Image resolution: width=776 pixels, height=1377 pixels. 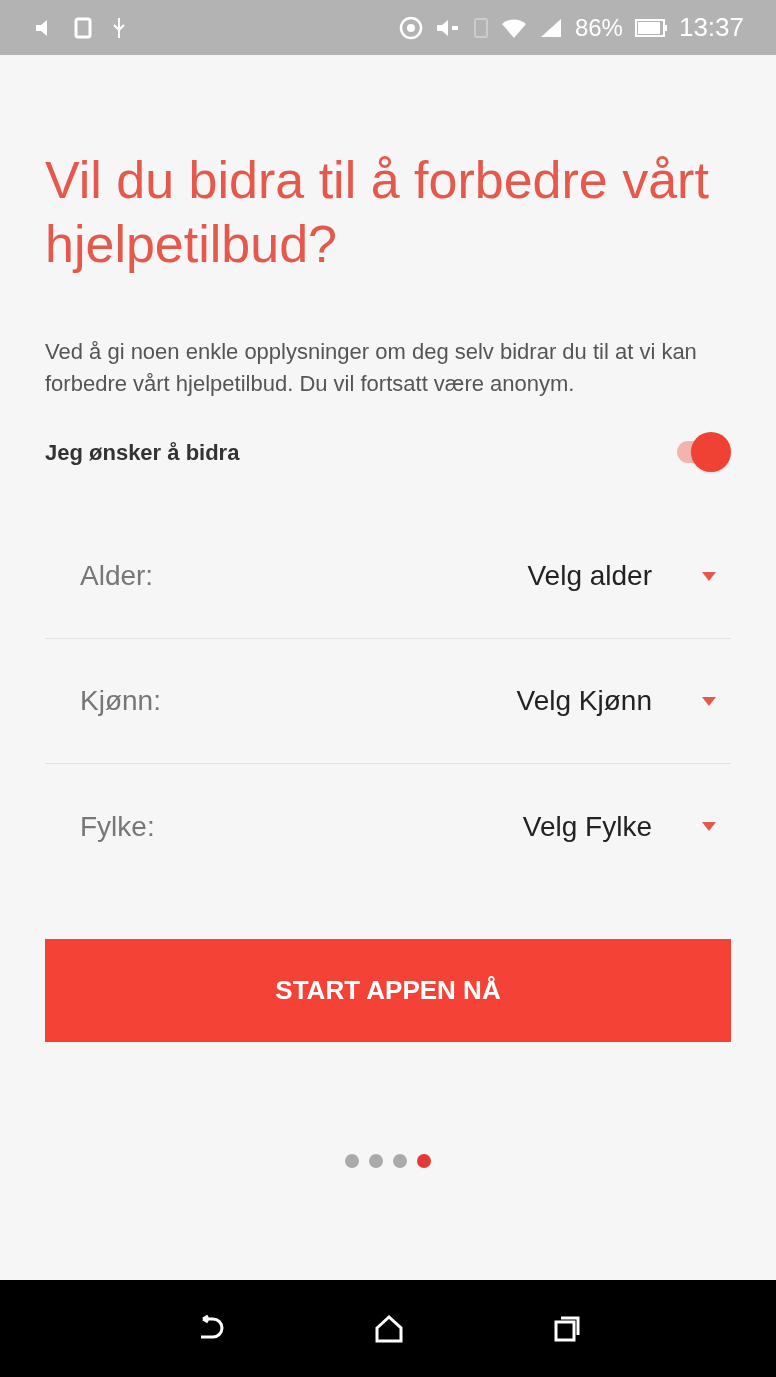 What do you see at coordinates (513, 27) in the screenshot?
I see `wifi-icon` at bounding box center [513, 27].